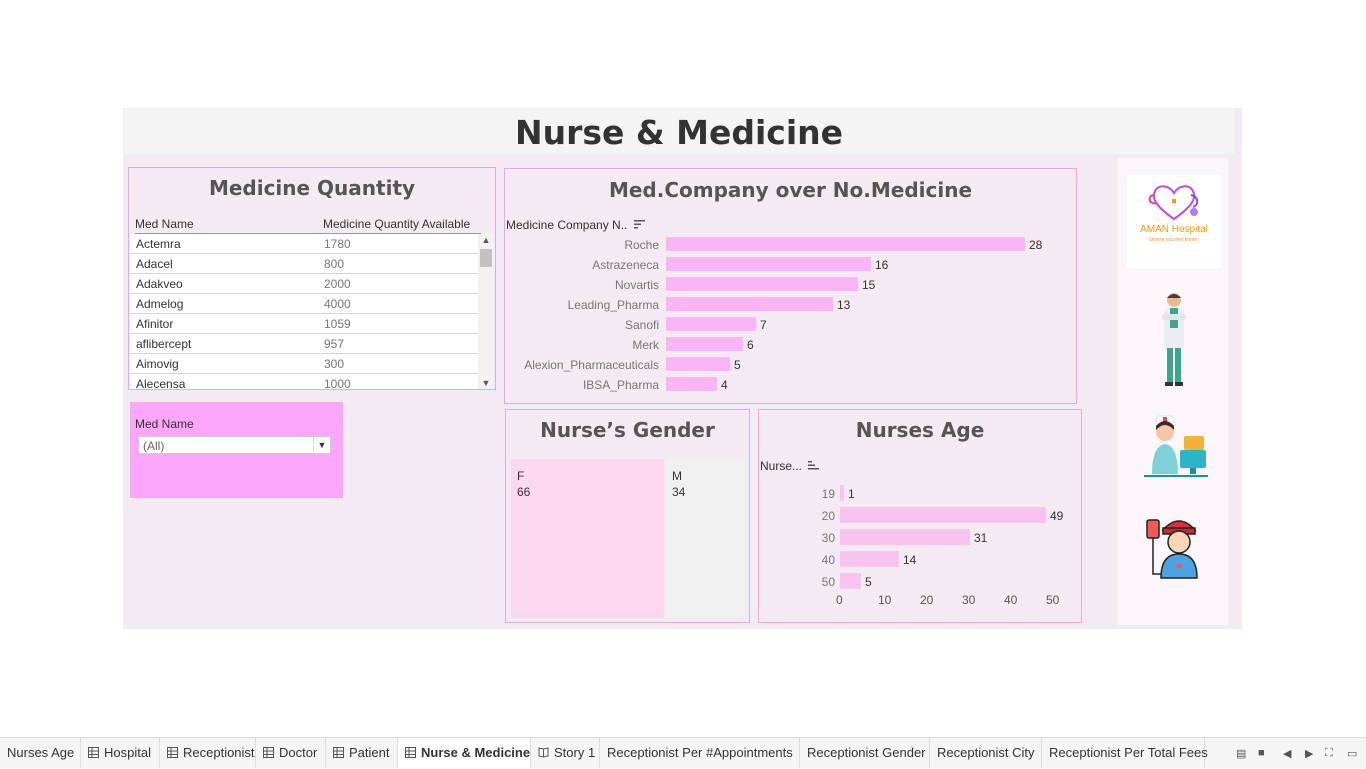 This screenshot has height=769, width=1366. Describe the element at coordinates (844, 305) in the screenshot. I see `bar-value-label: 13` at that location.